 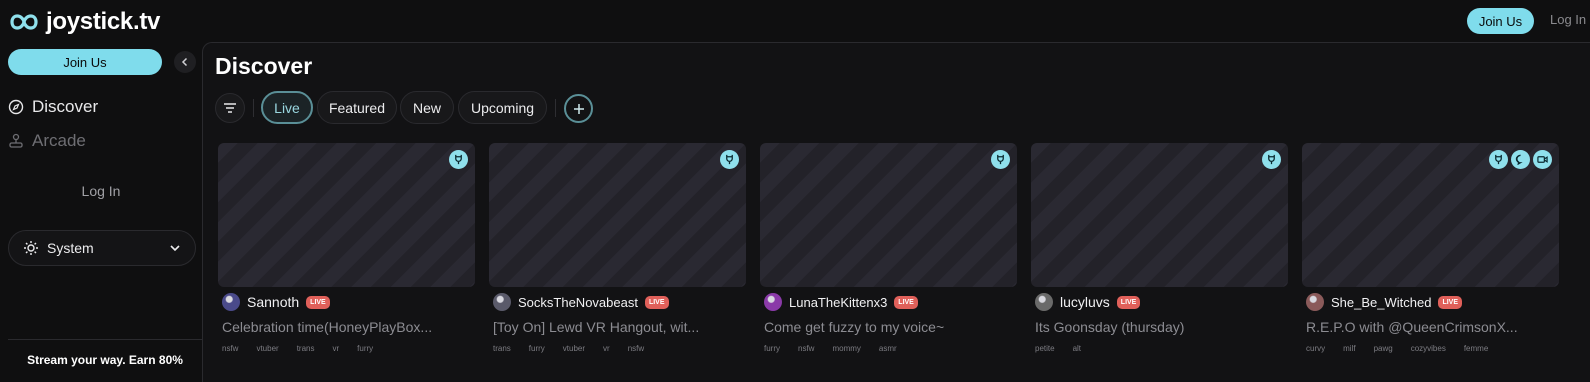 I want to click on page-title: Discover, so click(x=264, y=66).